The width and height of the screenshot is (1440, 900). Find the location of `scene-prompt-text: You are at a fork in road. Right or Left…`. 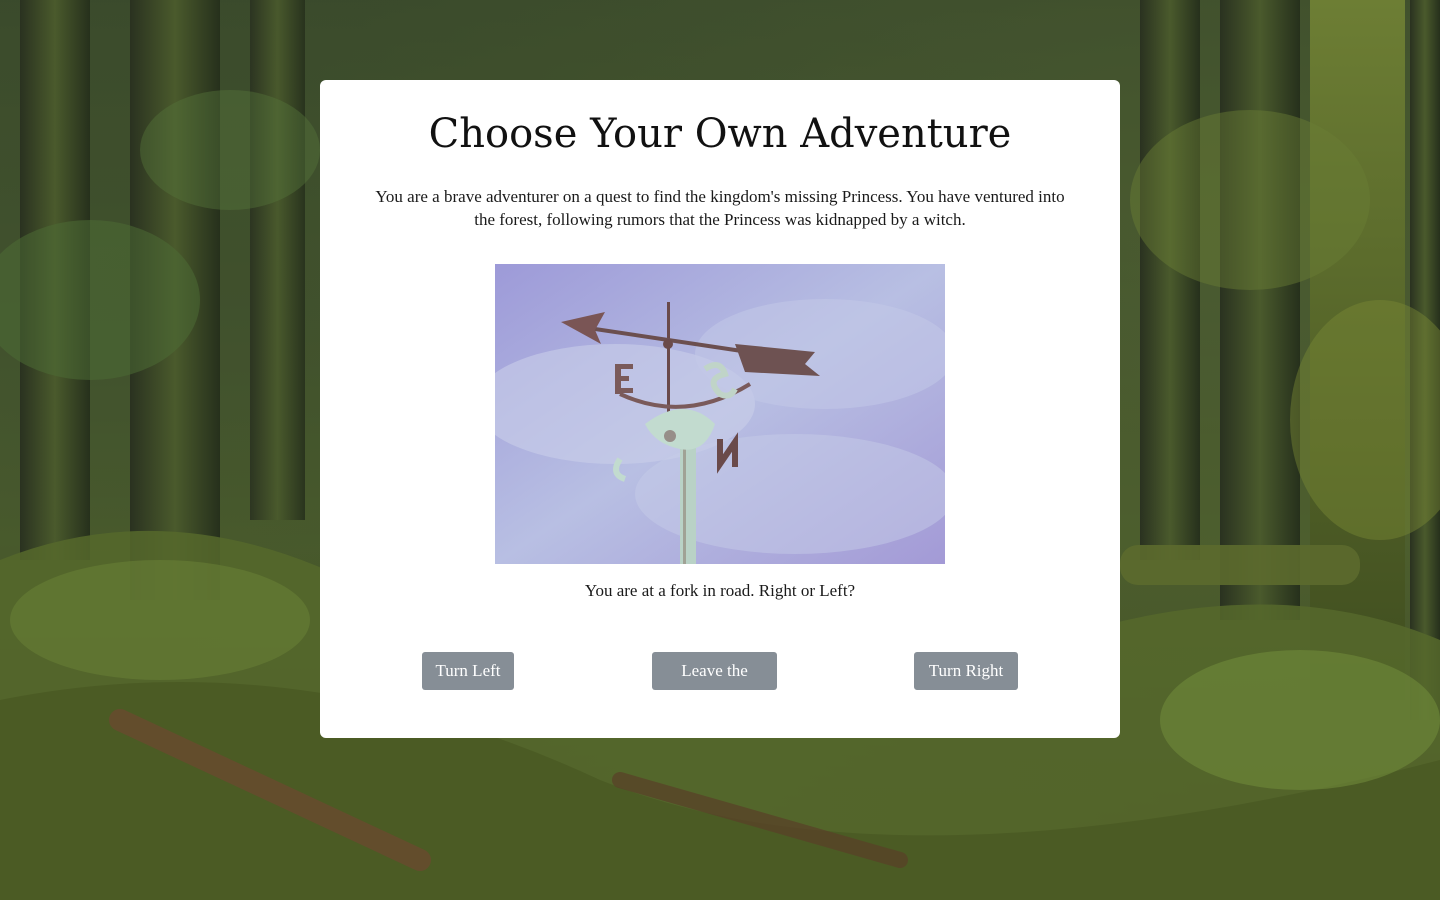

scene-prompt-text: You are at a fork in road. Right or Left… is located at coordinates (720, 590).